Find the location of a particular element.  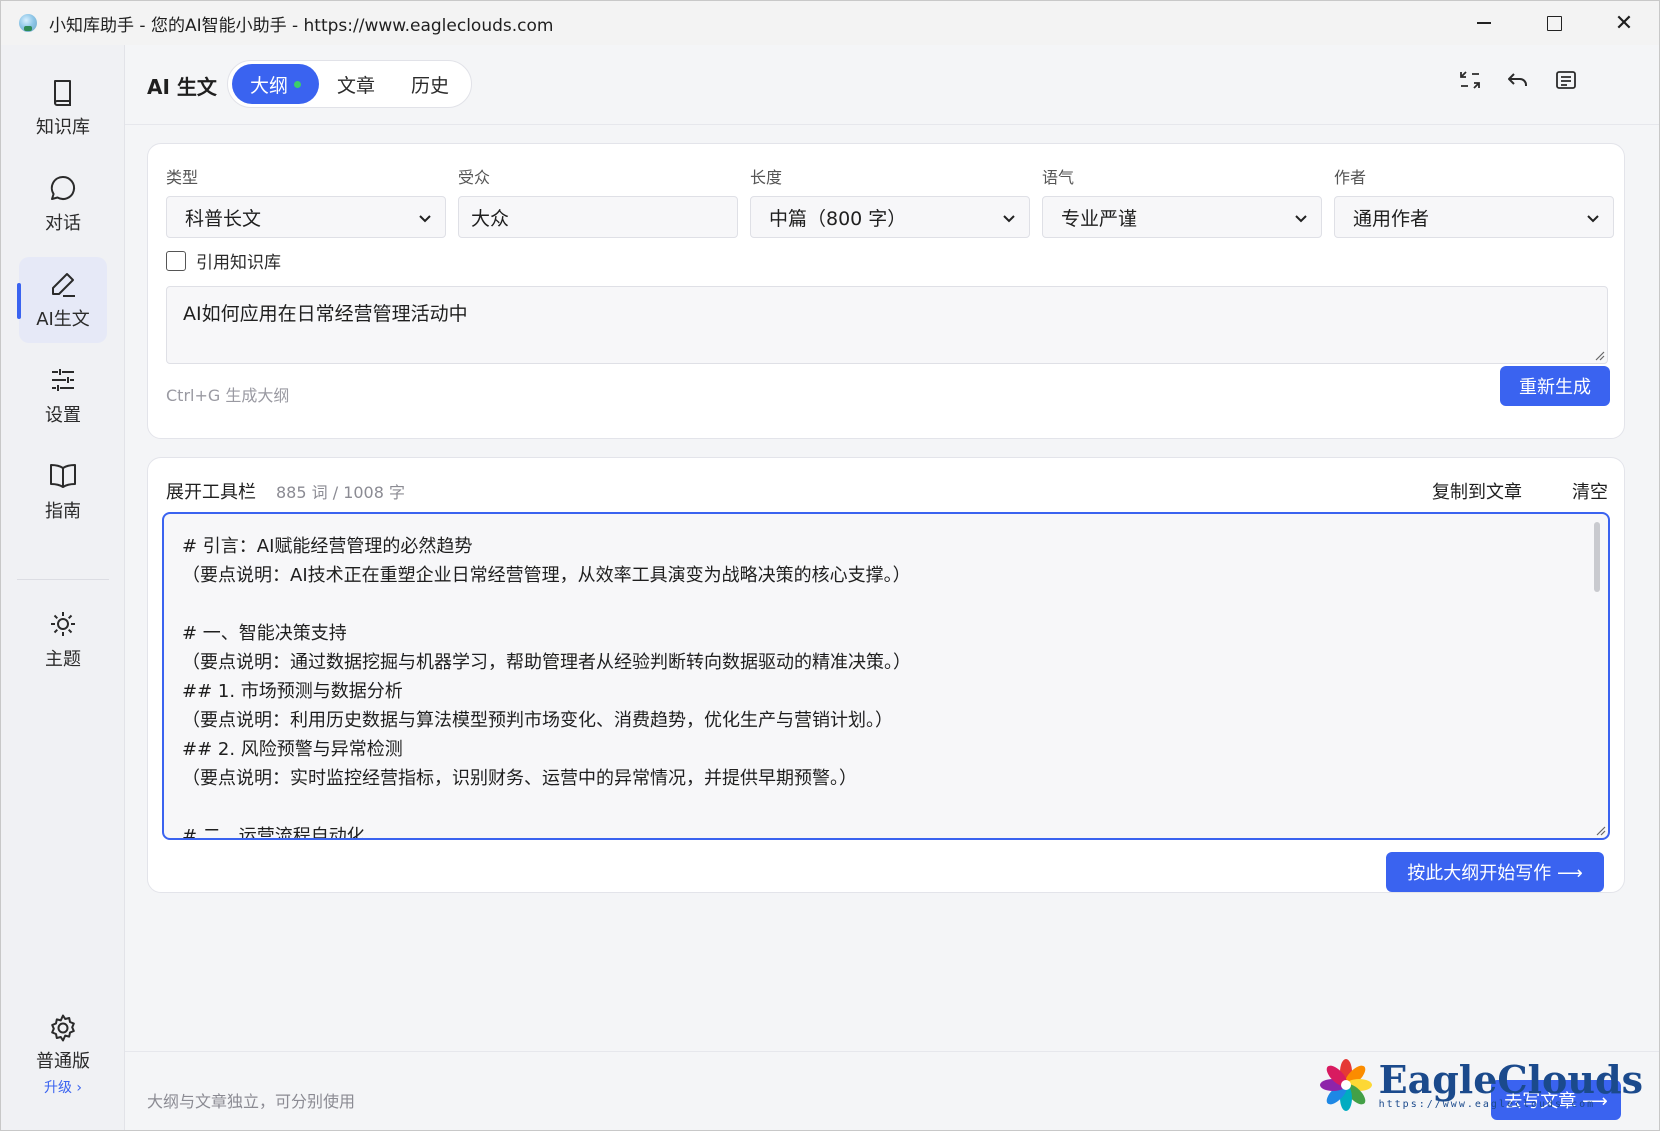

tab-article: 文章 is located at coordinates (356, 84).